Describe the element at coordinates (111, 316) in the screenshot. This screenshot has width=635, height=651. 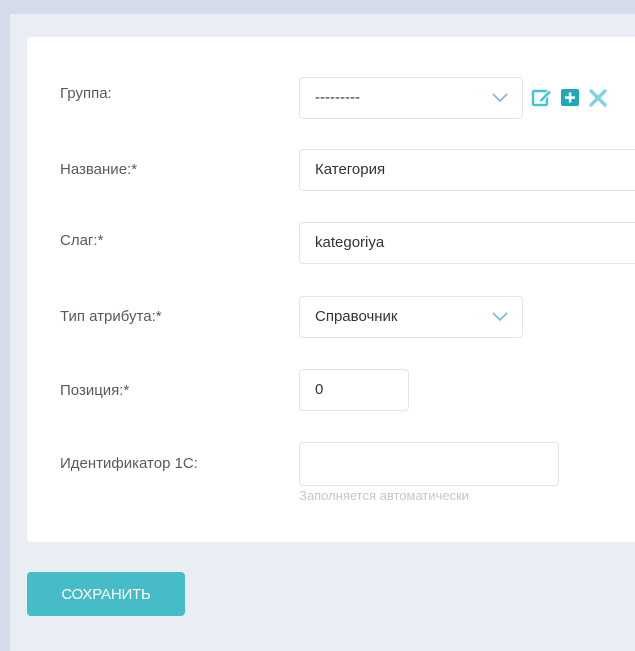
I see `attribute-type-label: Тип атрибута:*` at that location.